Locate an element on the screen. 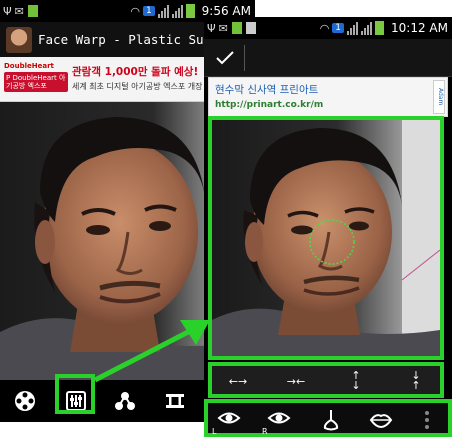 The width and height of the screenshot is (452, 437). nose-button is located at coordinates (331, 420).